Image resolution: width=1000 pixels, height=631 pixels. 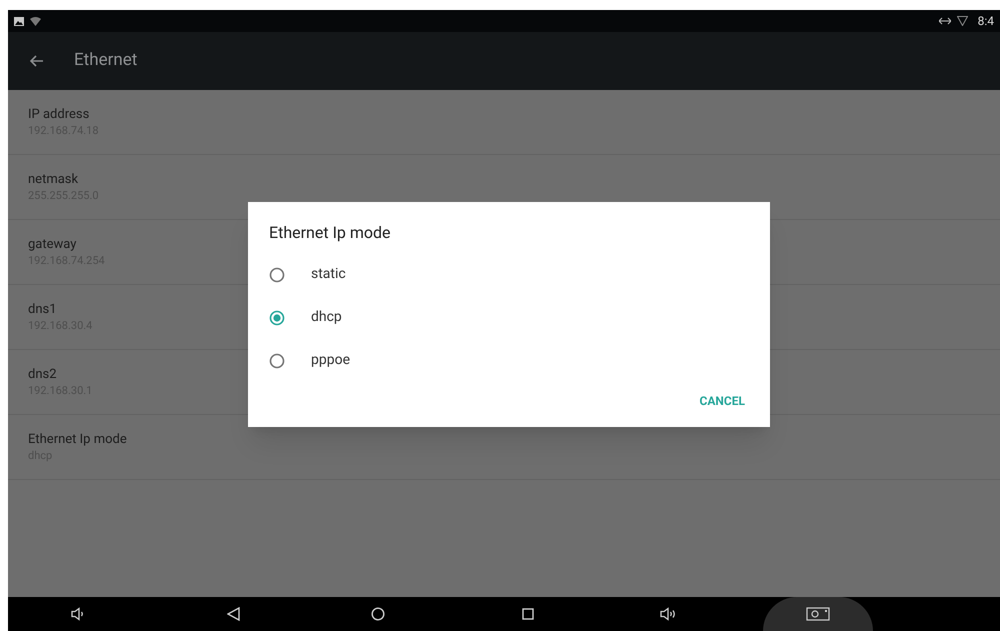 What do you see at coordinates (78, 614) in the screenshot?
I see `volume-down-icon` at bounding box center [78, 614].